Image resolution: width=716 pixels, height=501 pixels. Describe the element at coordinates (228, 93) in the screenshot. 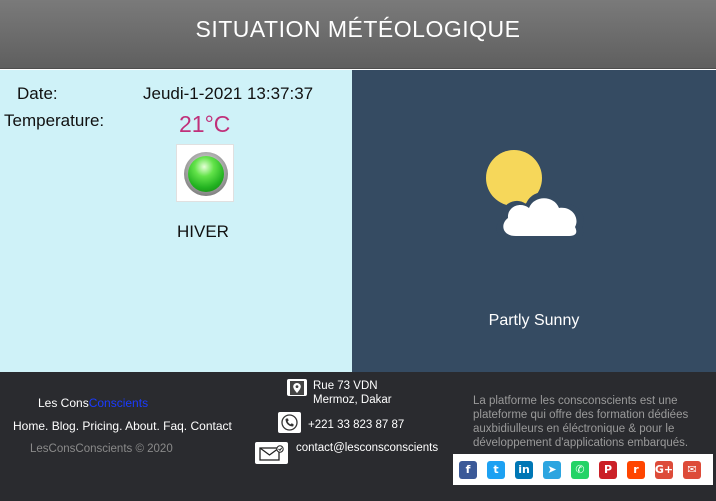

I see `date-value: Jeudi-1-2021 13:37:37` at that location.